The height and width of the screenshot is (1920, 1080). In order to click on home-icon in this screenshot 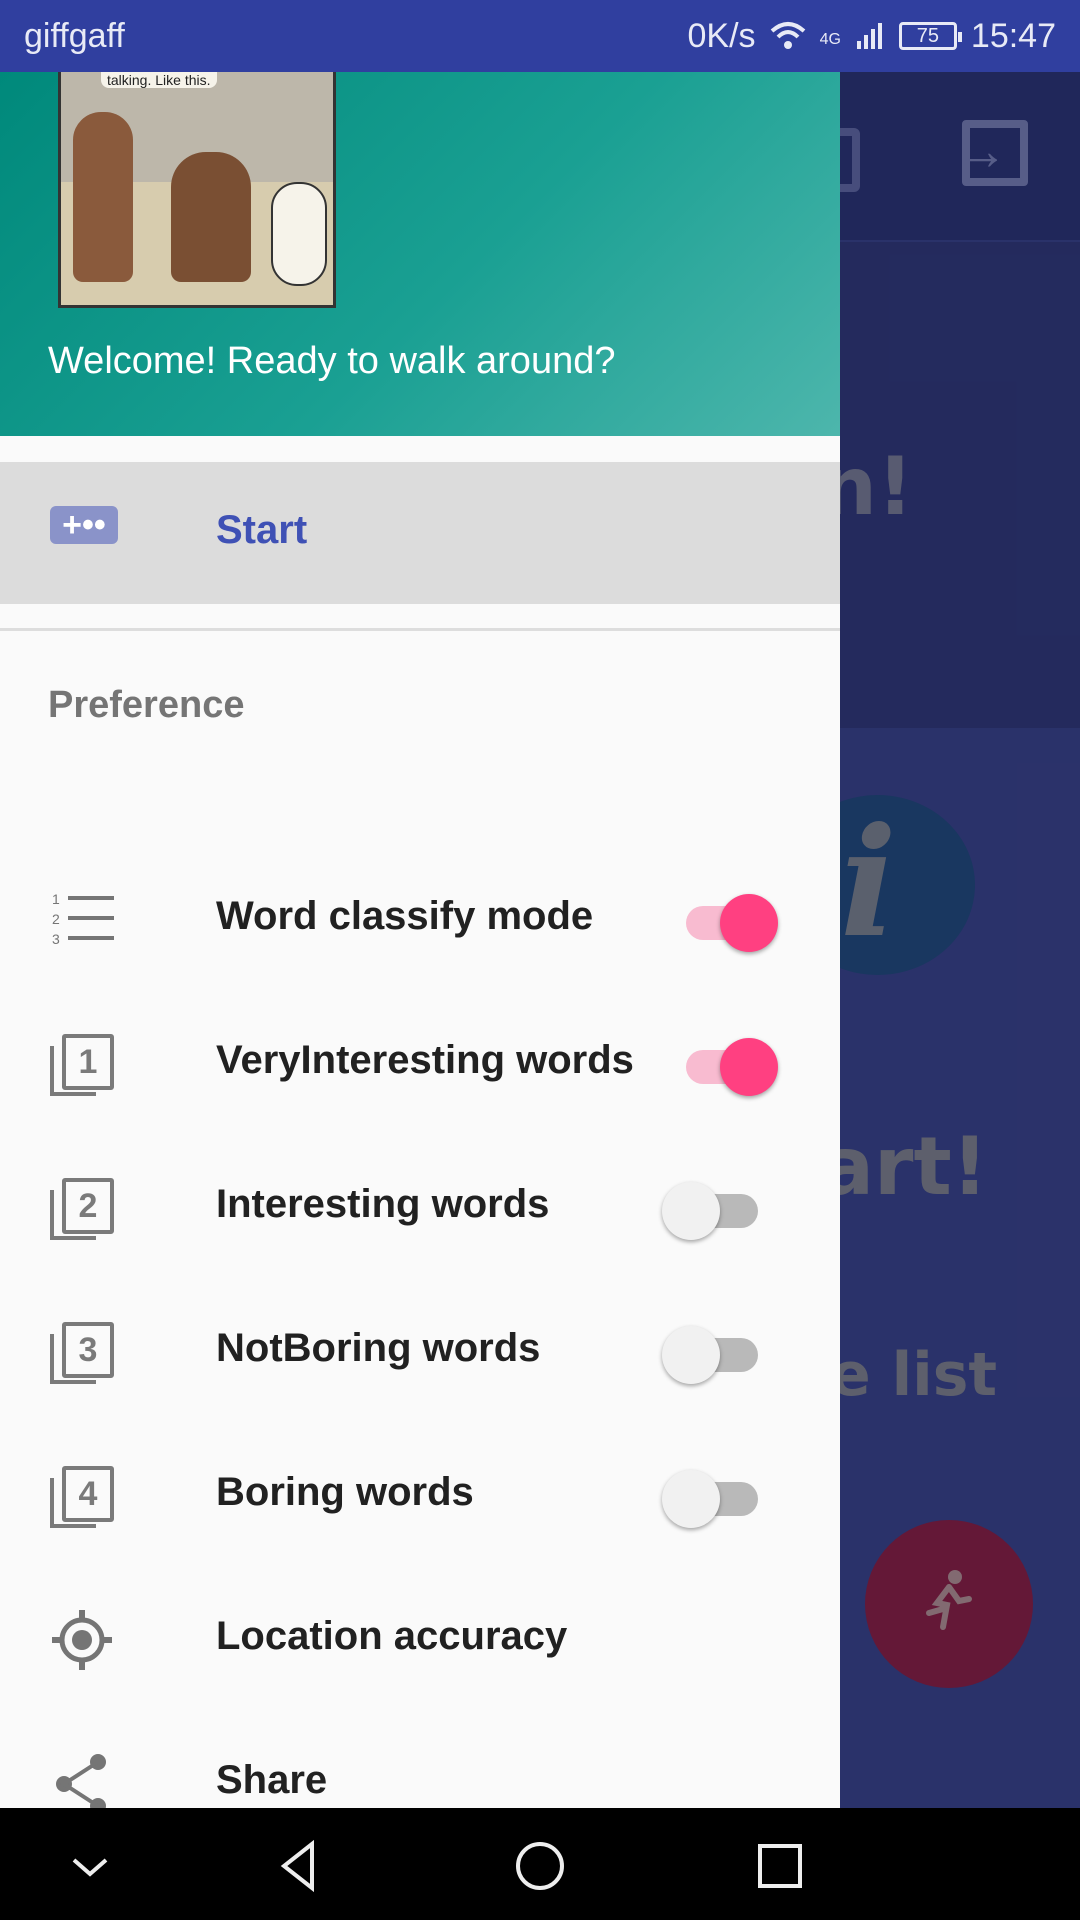, I will do `click(540, 1866)`.